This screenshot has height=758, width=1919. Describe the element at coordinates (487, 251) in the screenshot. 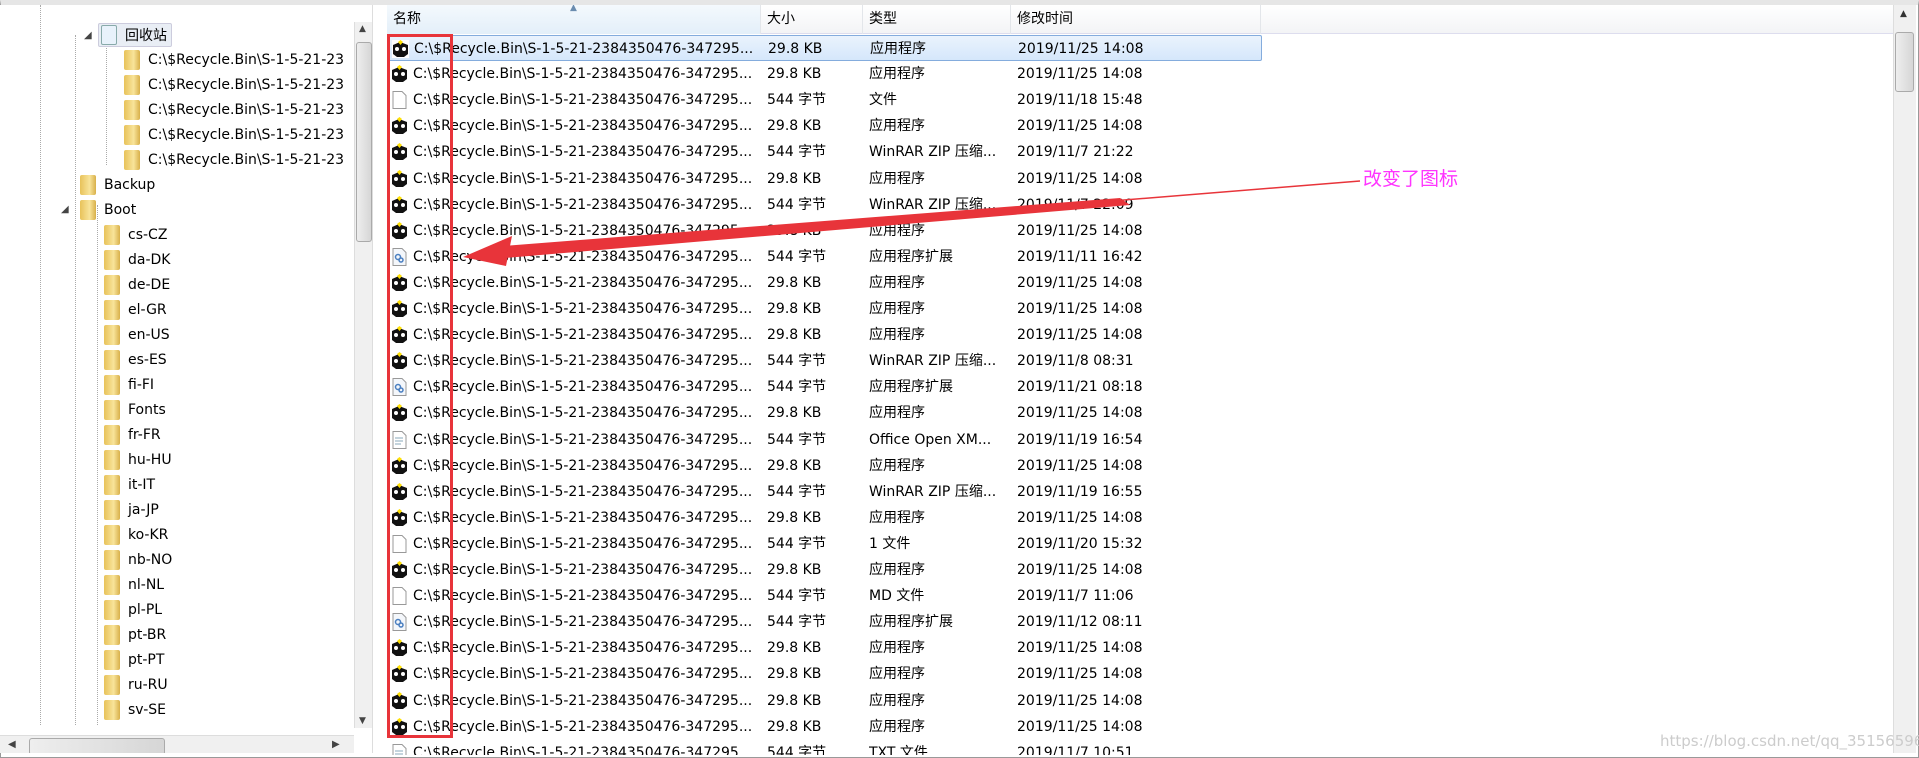

I see `arrow-head` at that location.